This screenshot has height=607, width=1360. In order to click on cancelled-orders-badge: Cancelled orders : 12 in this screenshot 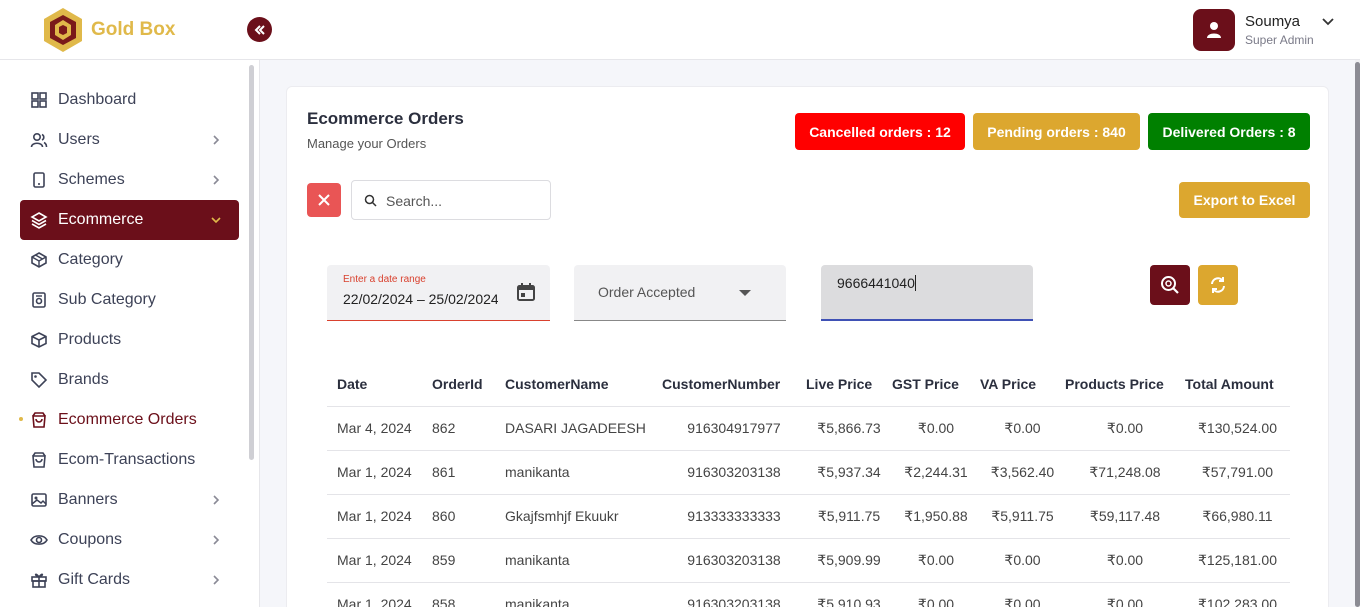, I will do `click(880, 131)`.